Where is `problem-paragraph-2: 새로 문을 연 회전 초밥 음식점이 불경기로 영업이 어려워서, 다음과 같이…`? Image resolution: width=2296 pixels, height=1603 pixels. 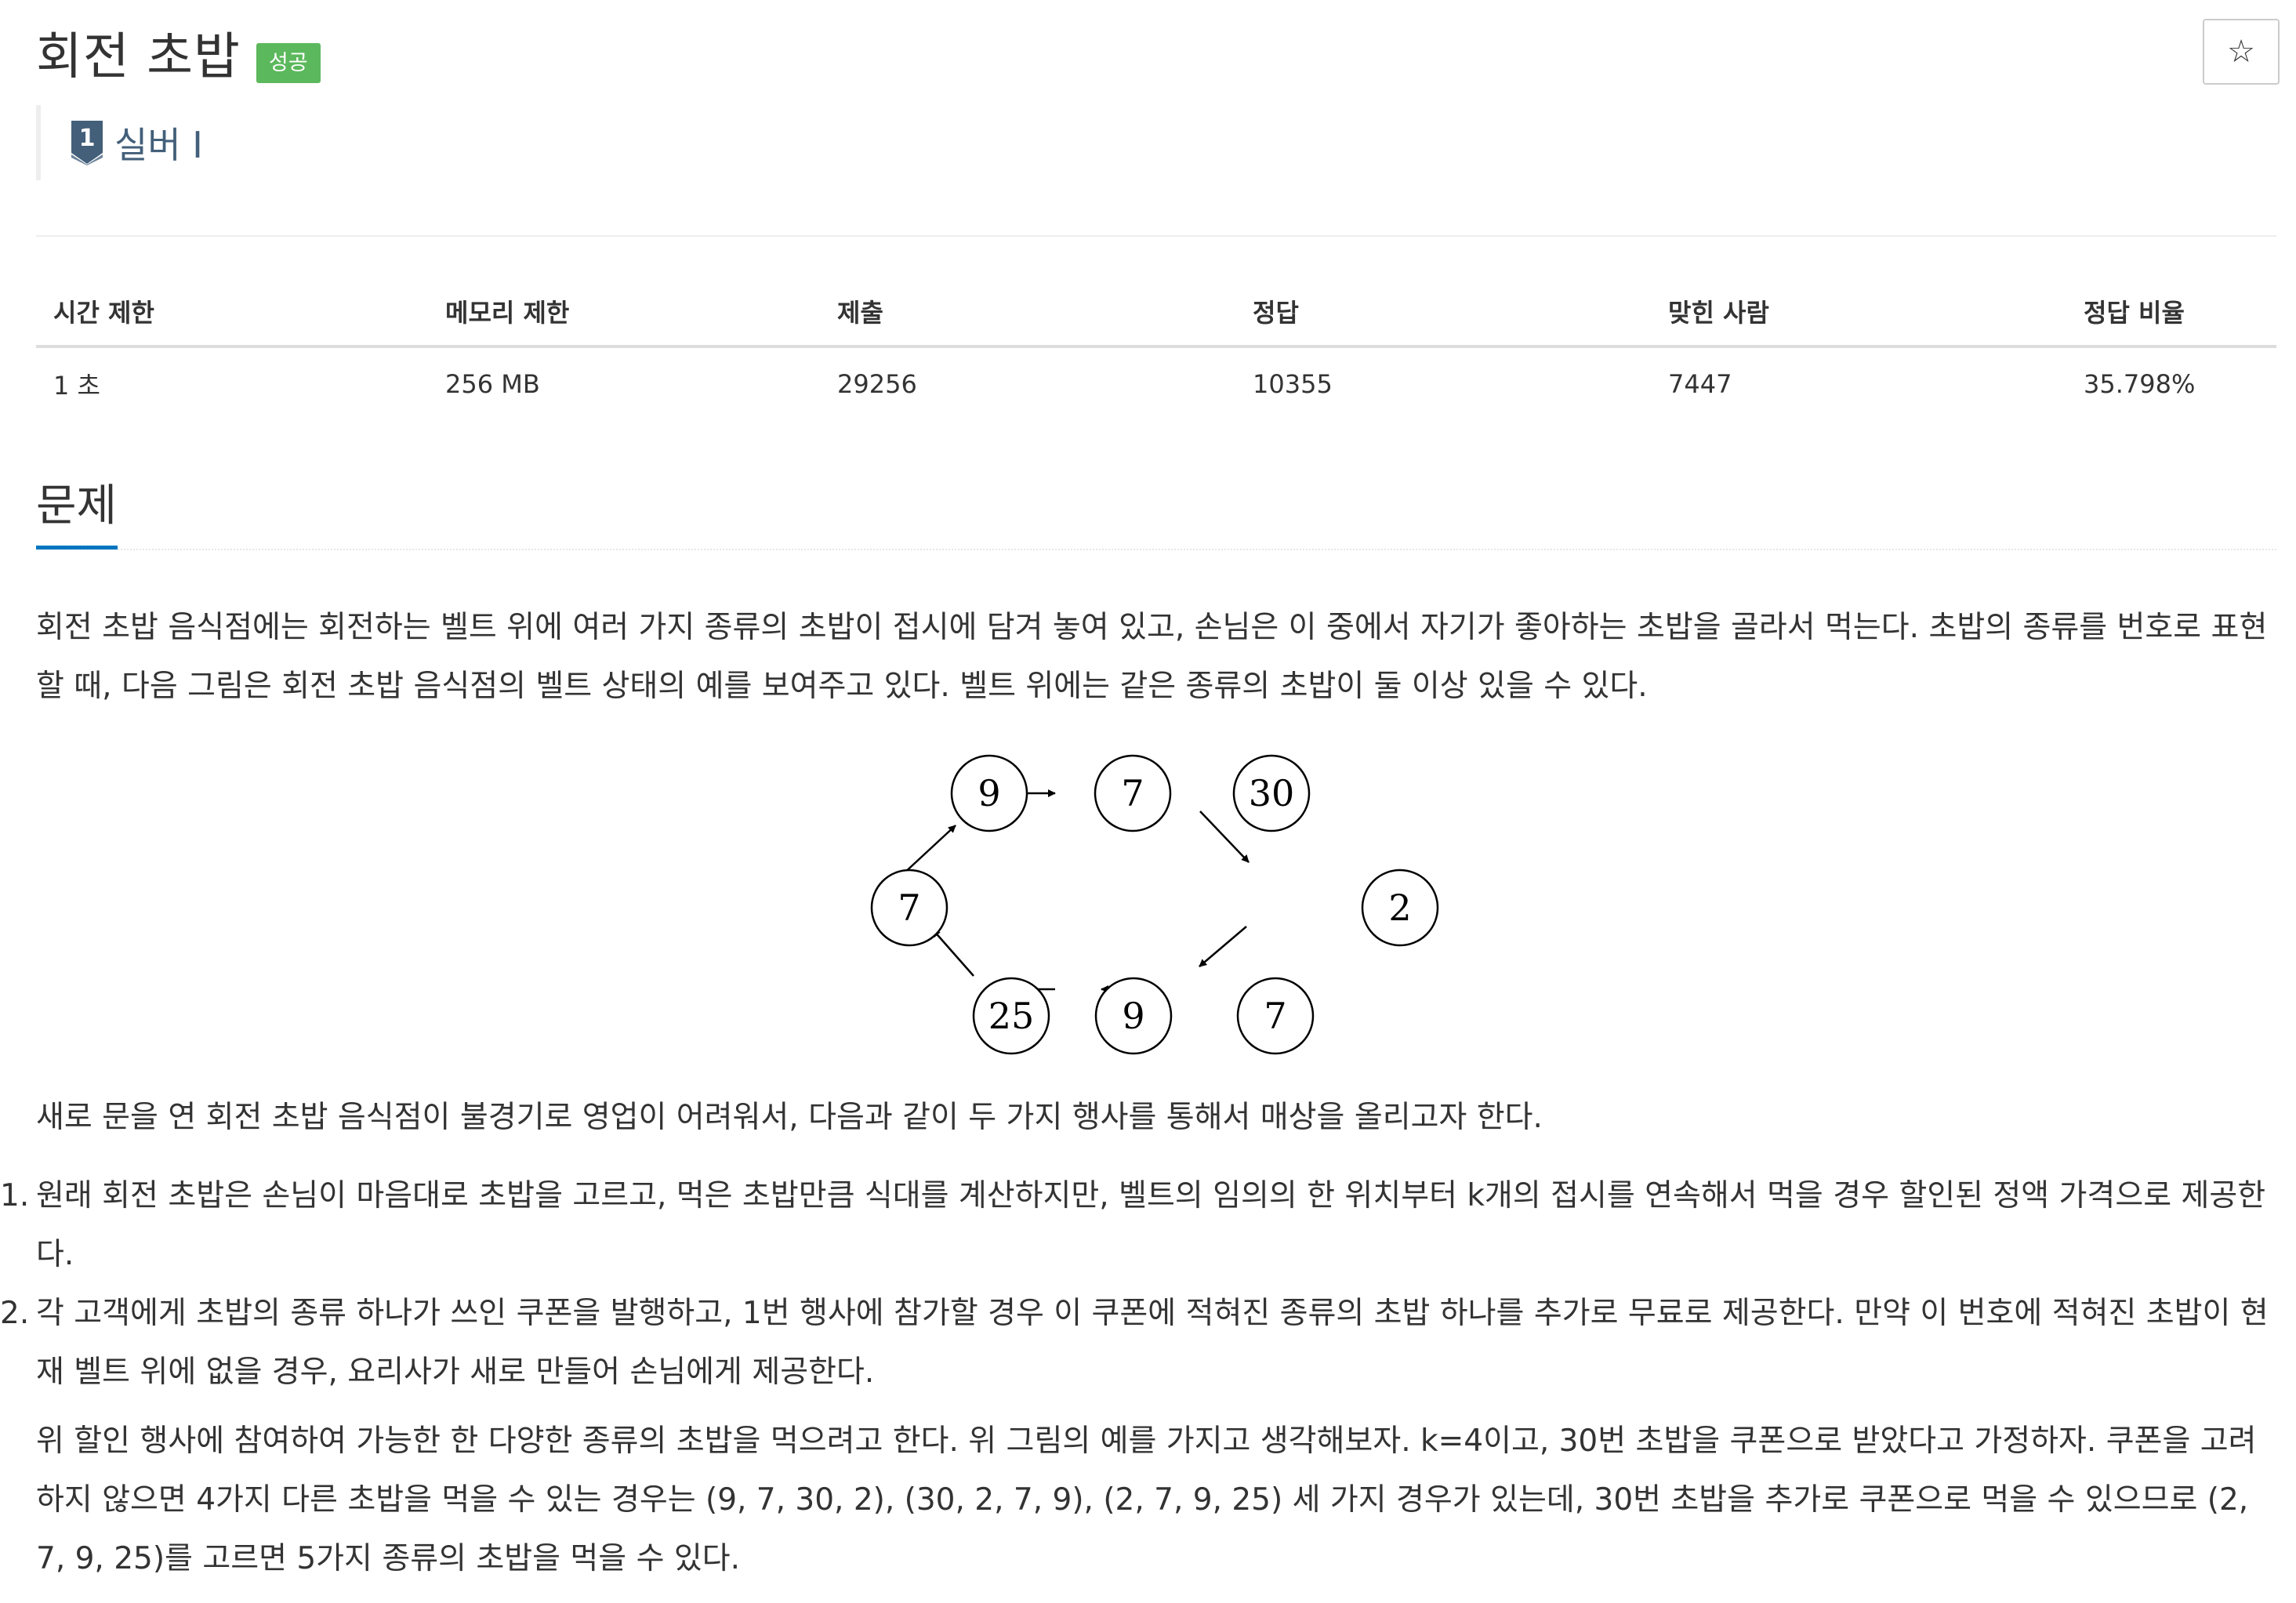 problem-paragraph-2: 새로 문을 연 회전 초밥 음식점이 불경기로 영업이 어려워서, 다음과 같이… is located at coordinates (789, 1117).